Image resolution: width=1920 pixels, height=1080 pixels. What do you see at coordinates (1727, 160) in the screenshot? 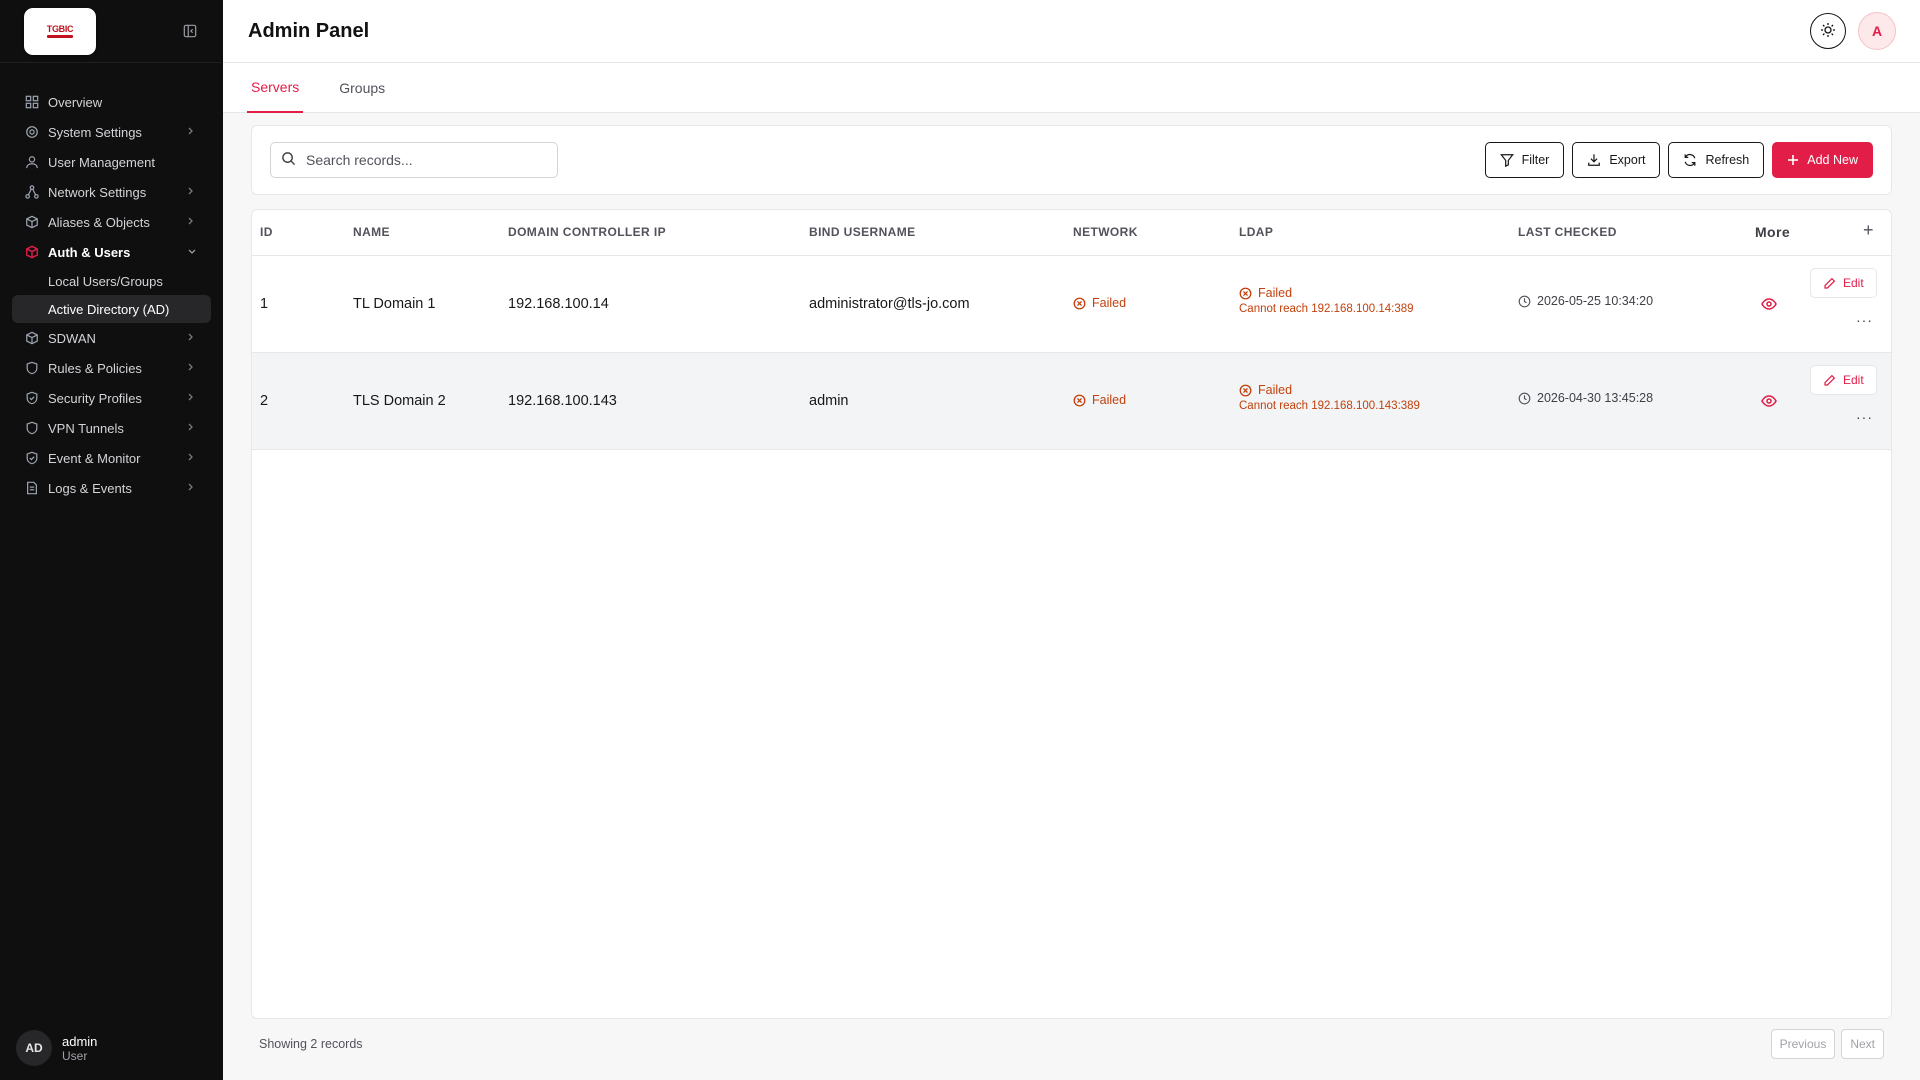
I see `refresh-button-label: Refresh` at bounding box center [1727, 160].